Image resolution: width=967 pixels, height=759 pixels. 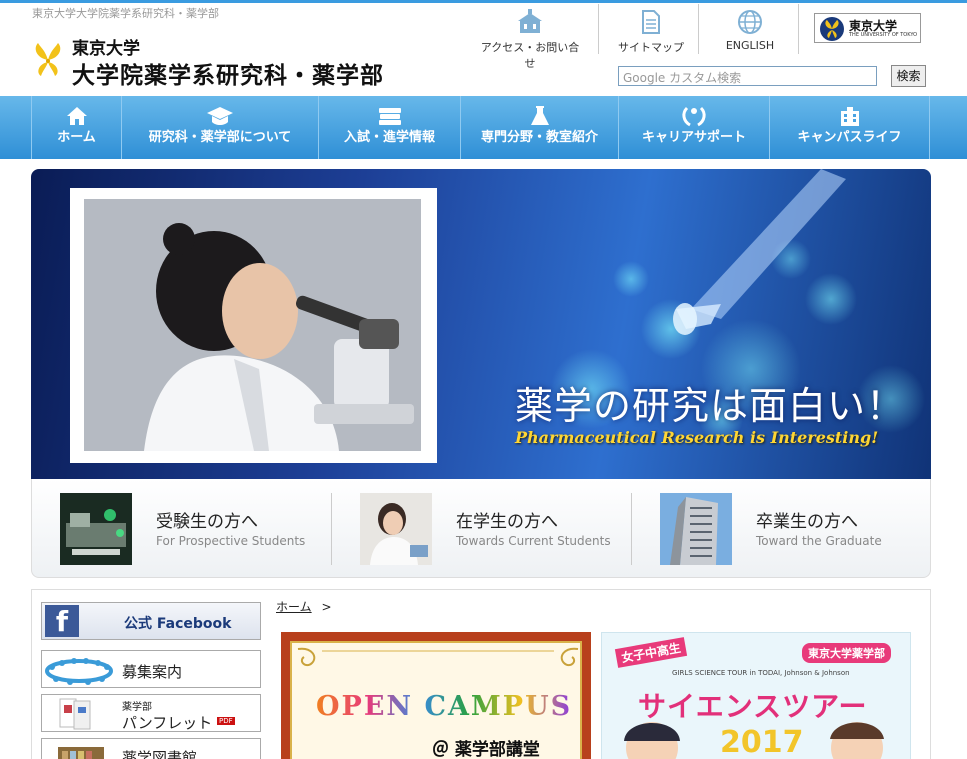 What do you see at coordinates (231, 541) in the screenshot?
I see `audience-prospective-en: For Prospective Students` at bounding box center [231, 541].